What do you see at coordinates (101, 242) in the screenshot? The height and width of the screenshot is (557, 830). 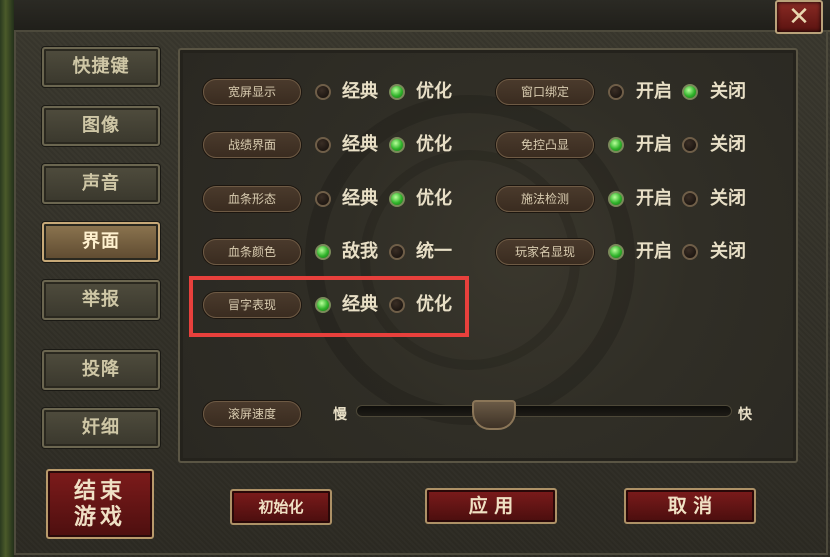 I see `sidebar-item-interface: 界面` at bounding box center [101, 242].